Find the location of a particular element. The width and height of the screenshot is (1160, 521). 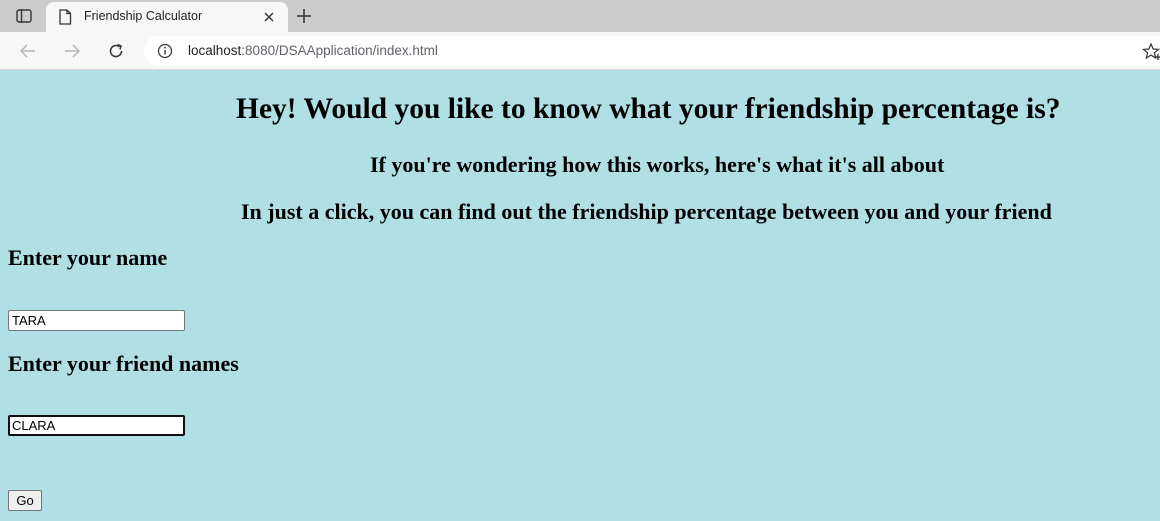

tab-actions-icon is located at coordinates (24, 16).